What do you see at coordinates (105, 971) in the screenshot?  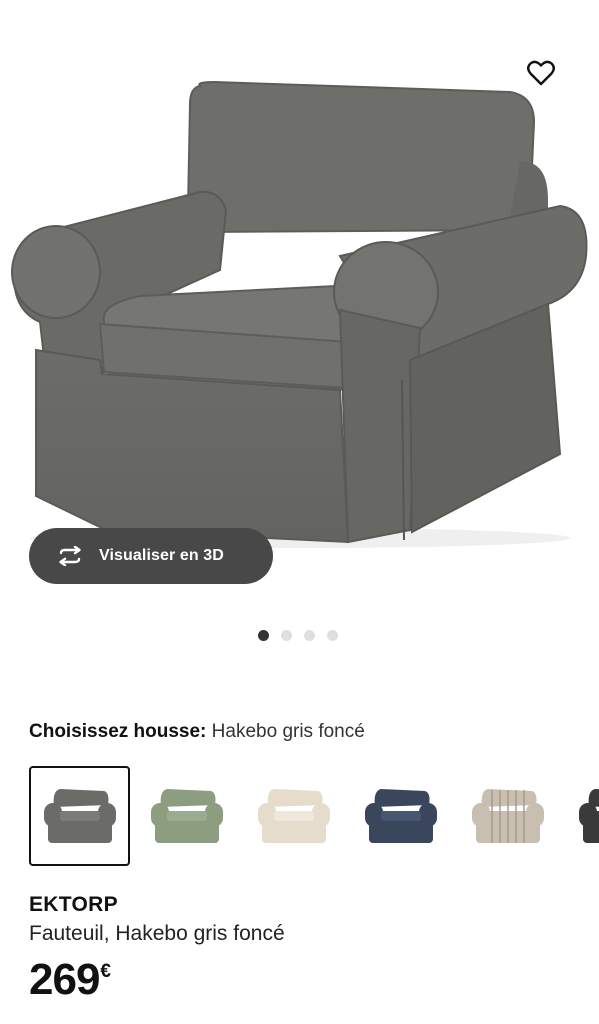 I see `price-currency: €` at bounding box center [105, 971].